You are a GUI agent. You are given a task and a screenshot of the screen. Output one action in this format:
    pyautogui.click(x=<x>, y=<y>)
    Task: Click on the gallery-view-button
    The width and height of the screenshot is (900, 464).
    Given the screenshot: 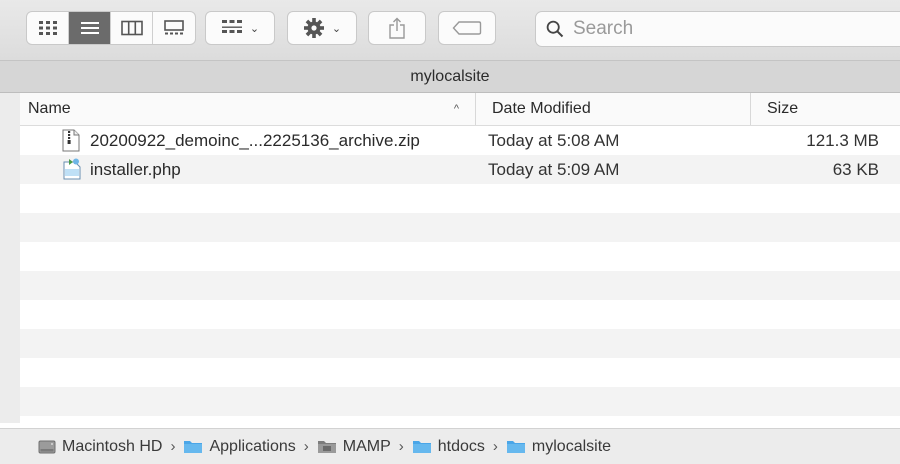 What is the action you would take?
    pyautogui.click(x=174, y=28)
    